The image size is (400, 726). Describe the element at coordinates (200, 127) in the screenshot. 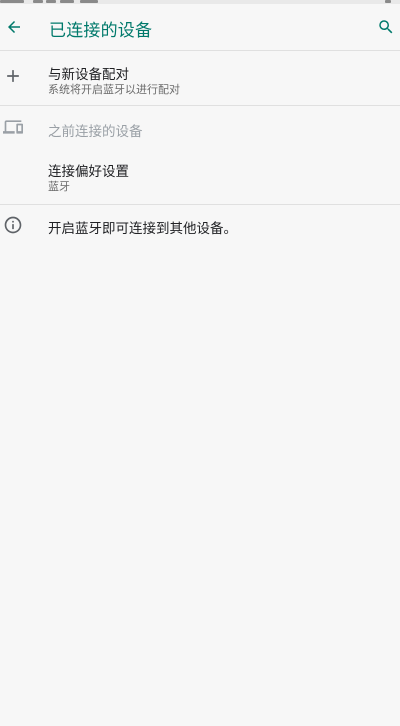

I see `previously-connected-devices-item: 之前连接的设备` at that location.